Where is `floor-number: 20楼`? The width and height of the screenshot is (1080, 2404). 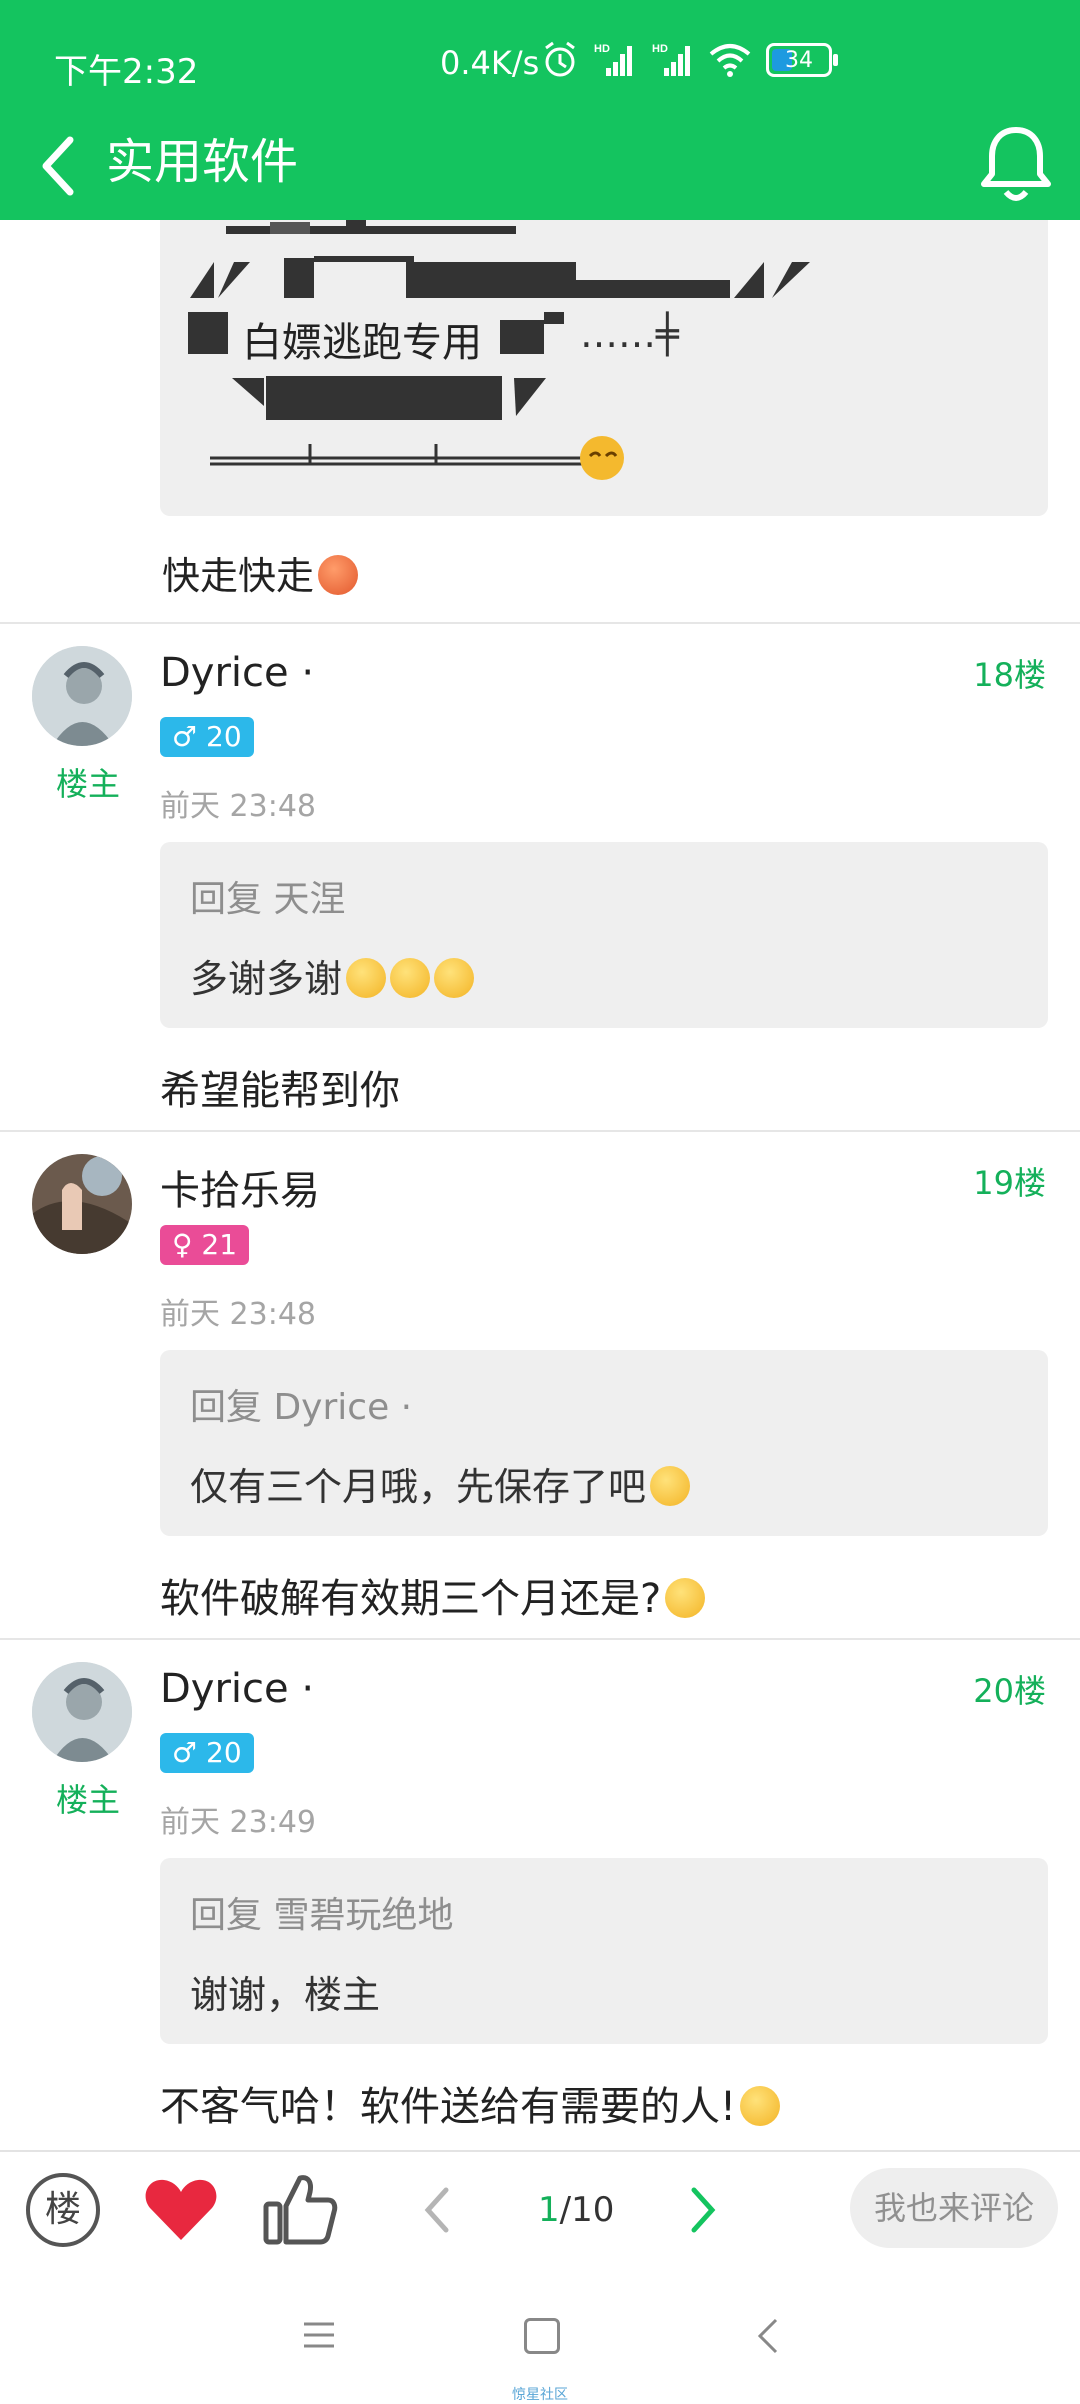 floor-number: 20楼 is located at coordinates (1009, 1691).